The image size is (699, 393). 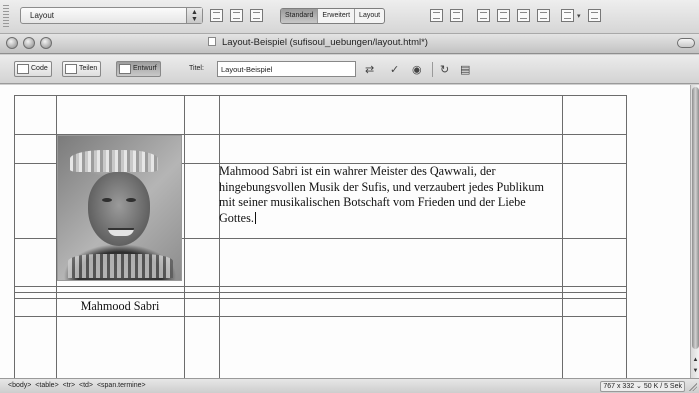 What do you see at coordinates (6, 17) in the screenshot?
I see `toolbar-grip` at bounding box center [6, 17].